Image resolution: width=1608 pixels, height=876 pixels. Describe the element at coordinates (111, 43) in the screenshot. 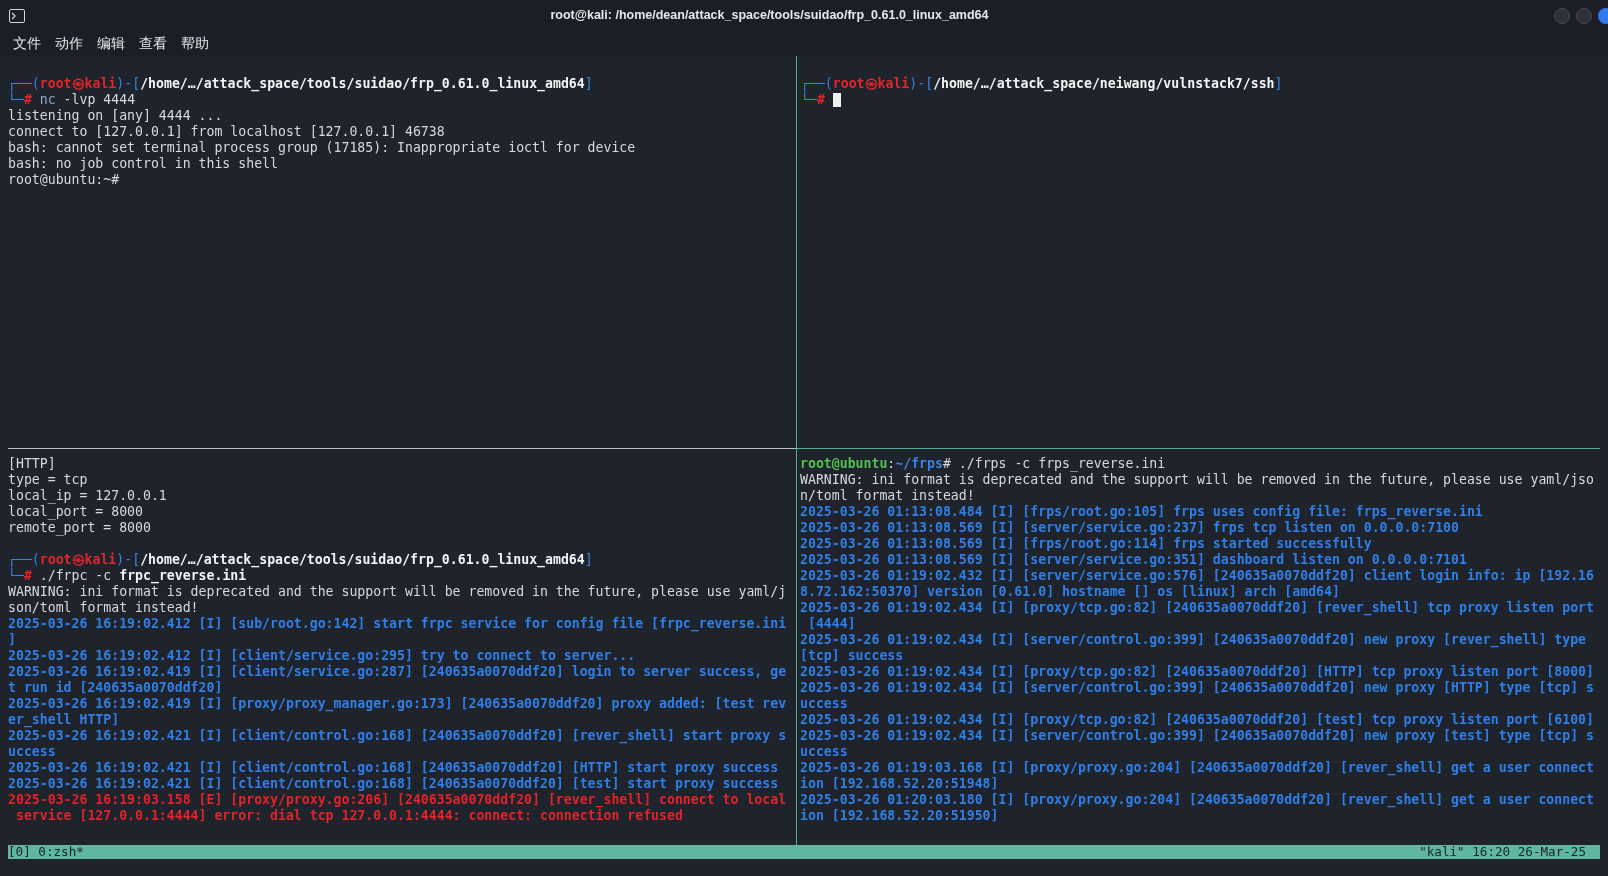

I see `menu-item: 编辑` at that location.